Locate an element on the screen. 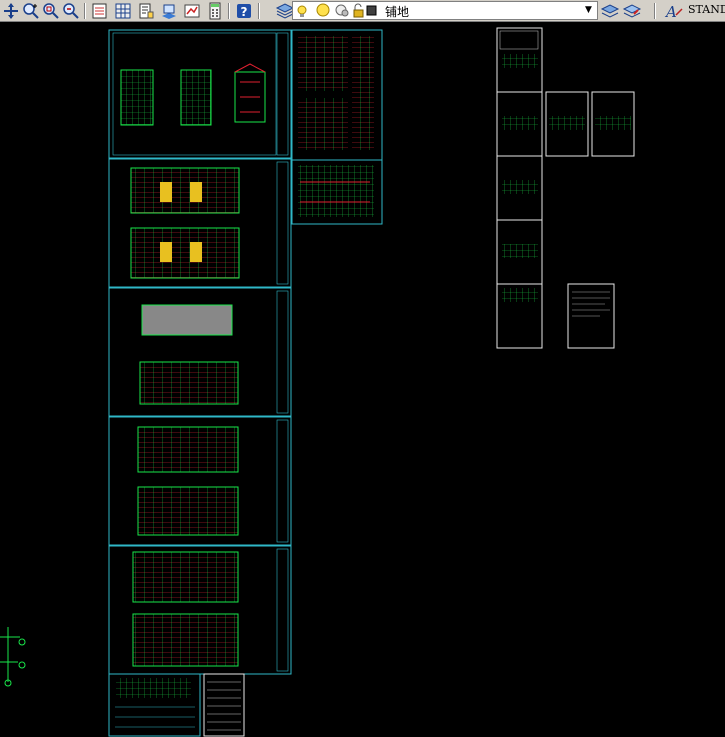 The width and height of the screenshot is (725, 737). design-center-icon is located at coordinates (123, 11).